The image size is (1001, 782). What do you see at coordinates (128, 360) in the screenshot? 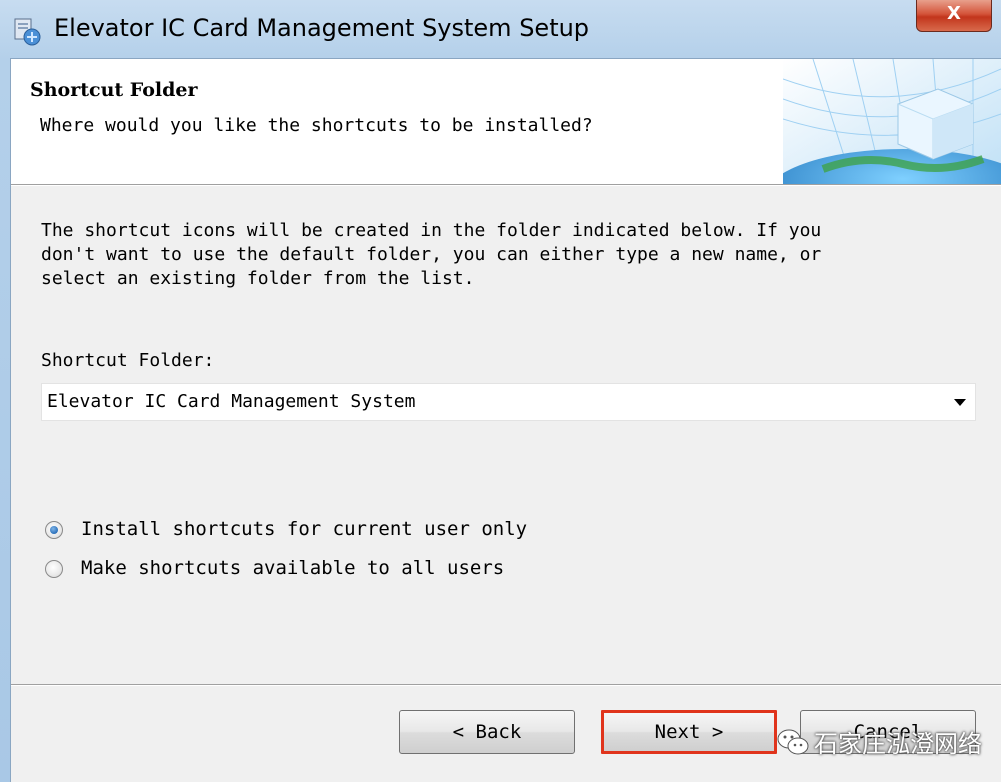
I see `shortcut-folder-label: Shortcut Folder:` at bounding box center [128, 360].